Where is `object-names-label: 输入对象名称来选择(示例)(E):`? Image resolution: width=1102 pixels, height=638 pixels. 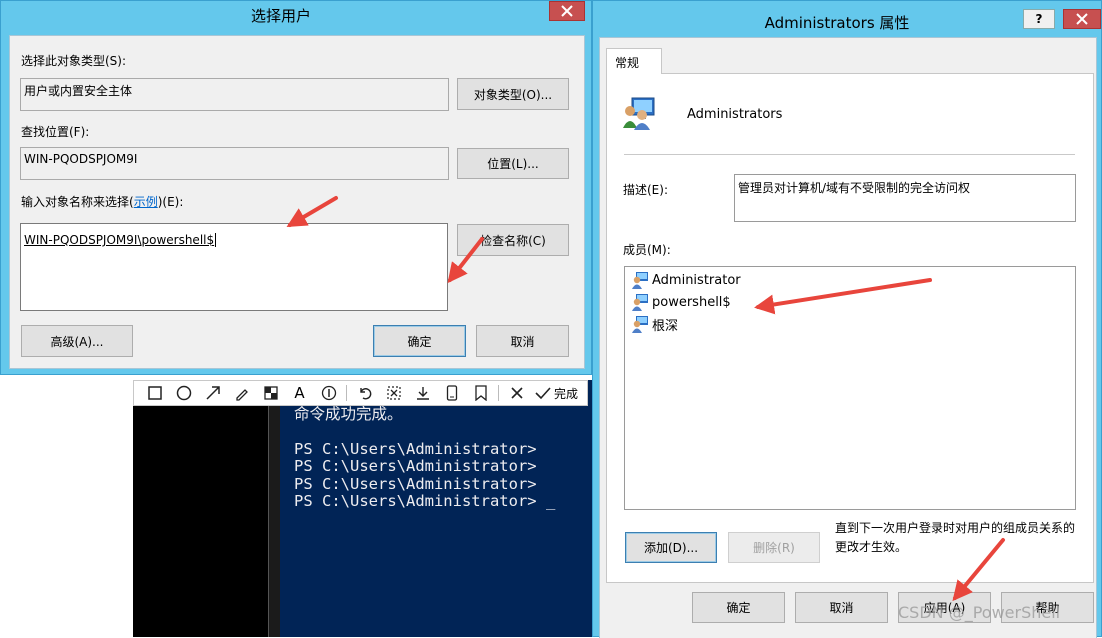
object-names-label: 输入对象名称来选择(示例)(E): is located at coordinates (102, 201).